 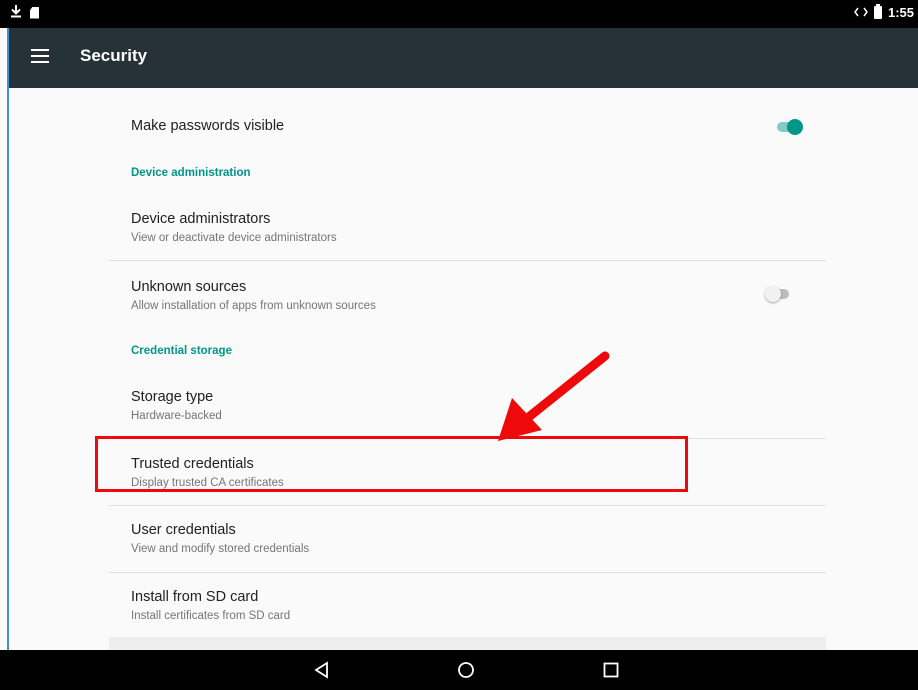 I want to click on setting-title: Device administrators, so click(x=201, y=219).